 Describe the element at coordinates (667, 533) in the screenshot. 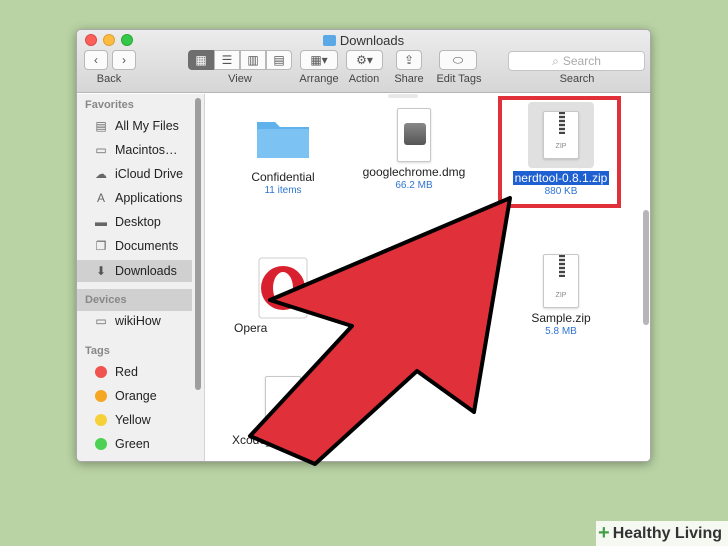

I see `watermark-text: Healthy Living` at that location.